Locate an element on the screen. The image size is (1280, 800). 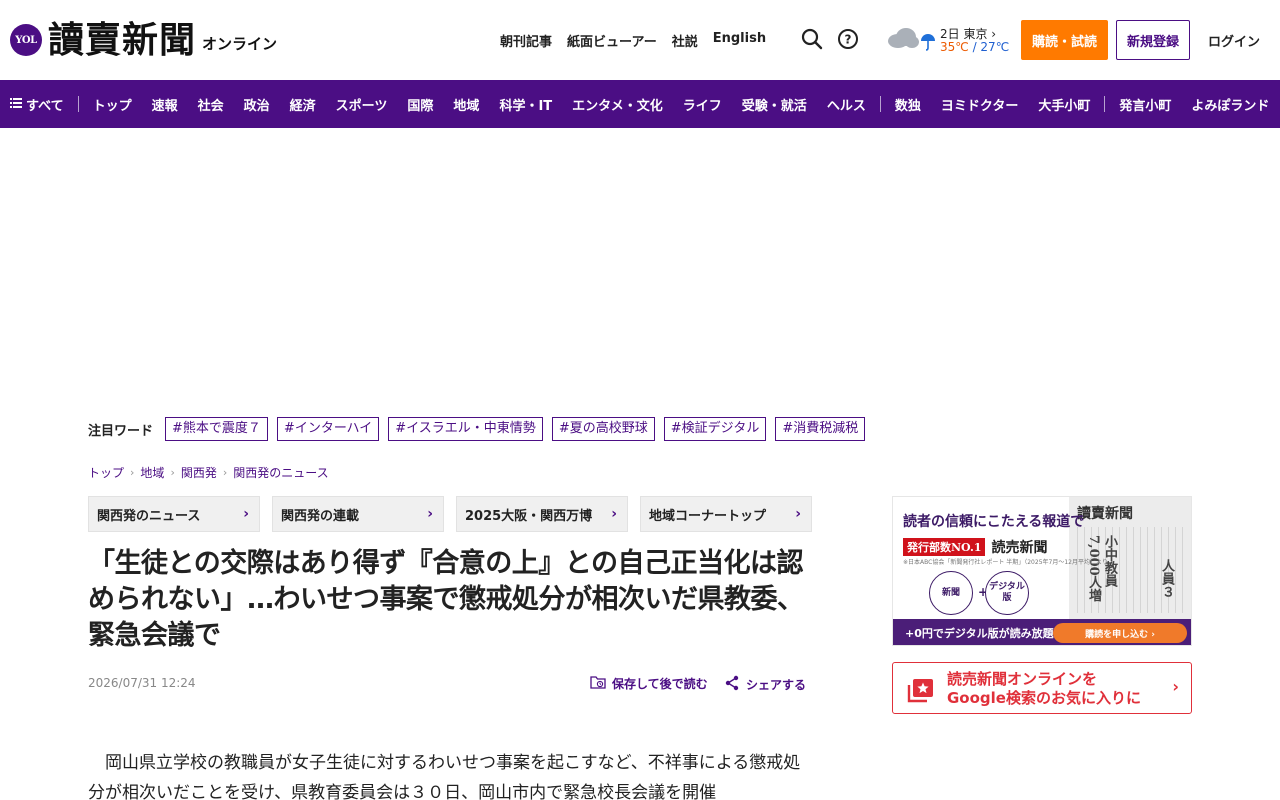
promo-headline: 読者の信頼にこたえる報道で is located at coordinates (994, 522).